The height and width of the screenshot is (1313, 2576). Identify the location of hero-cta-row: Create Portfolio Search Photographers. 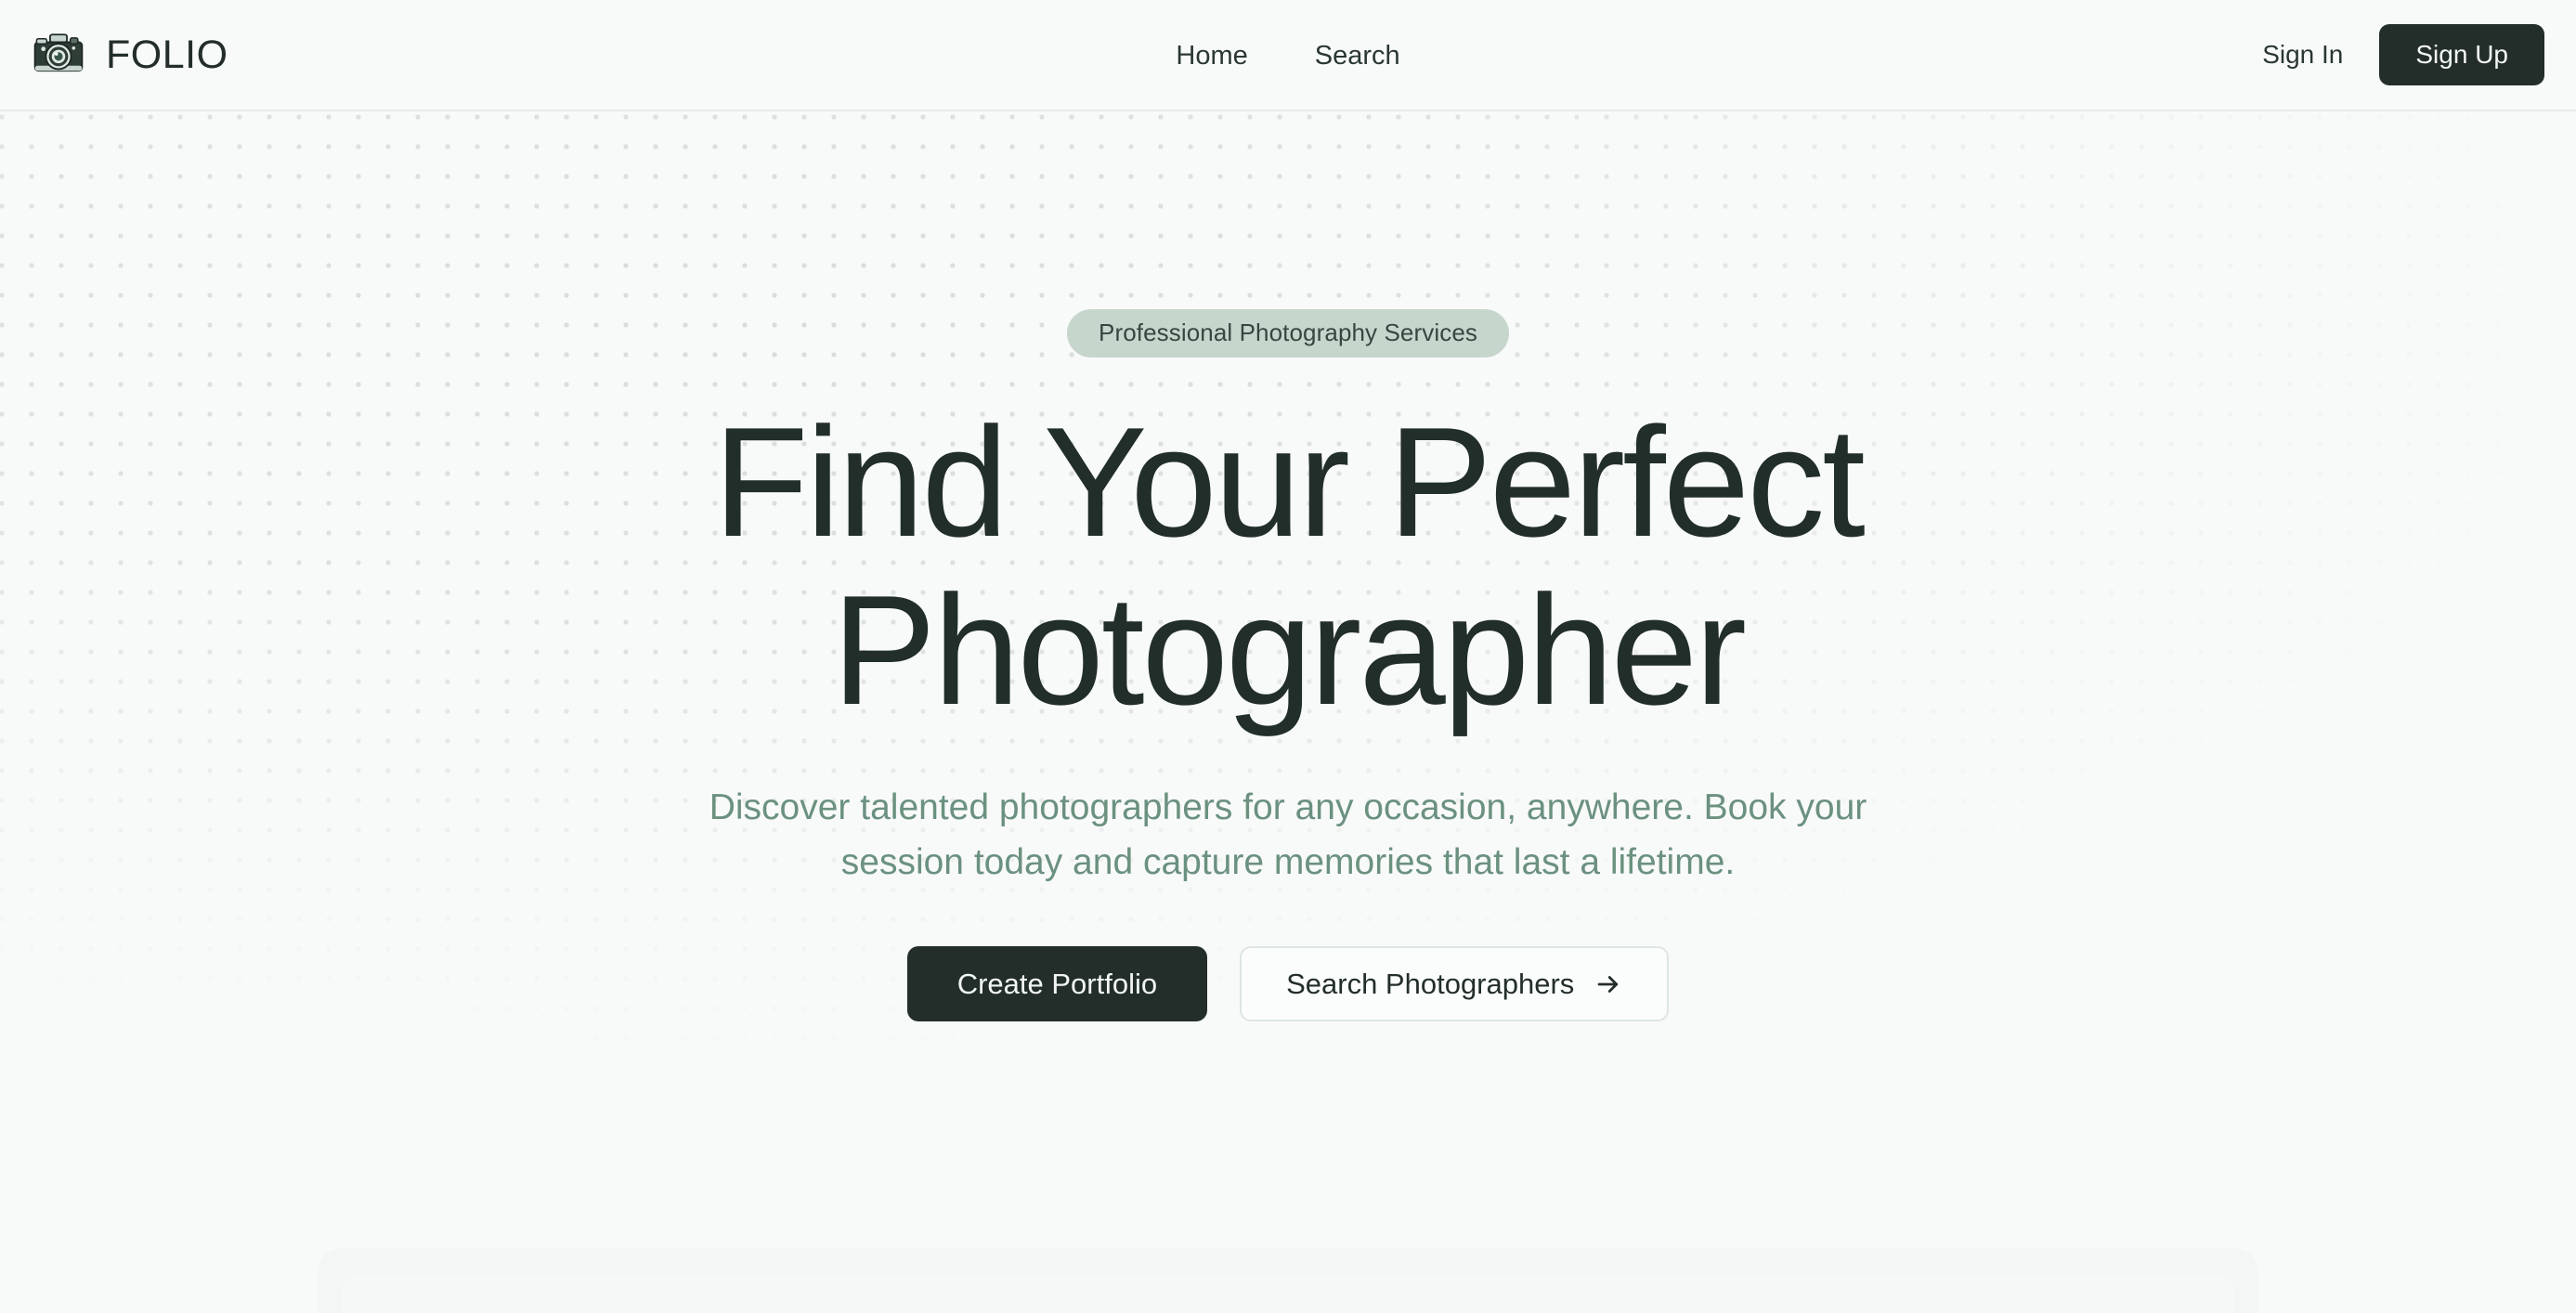
(1288, 984).